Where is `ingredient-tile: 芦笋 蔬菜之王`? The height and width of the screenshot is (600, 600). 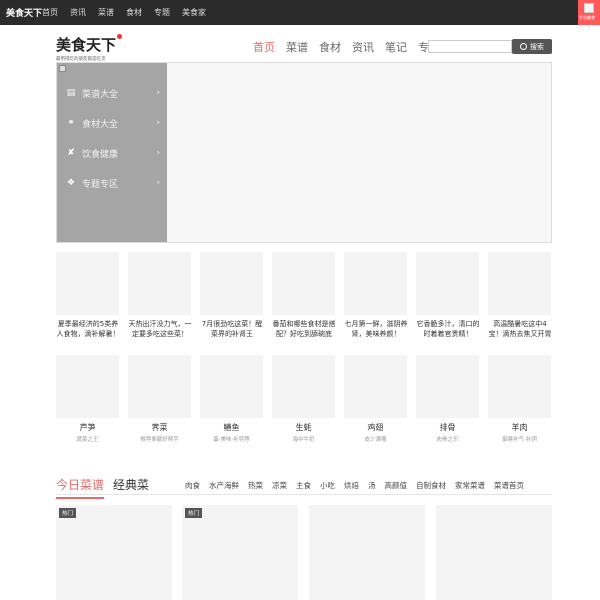 ingredient-tile: 芦笋 蔬菜之王 is located at coordinates (87, 399).